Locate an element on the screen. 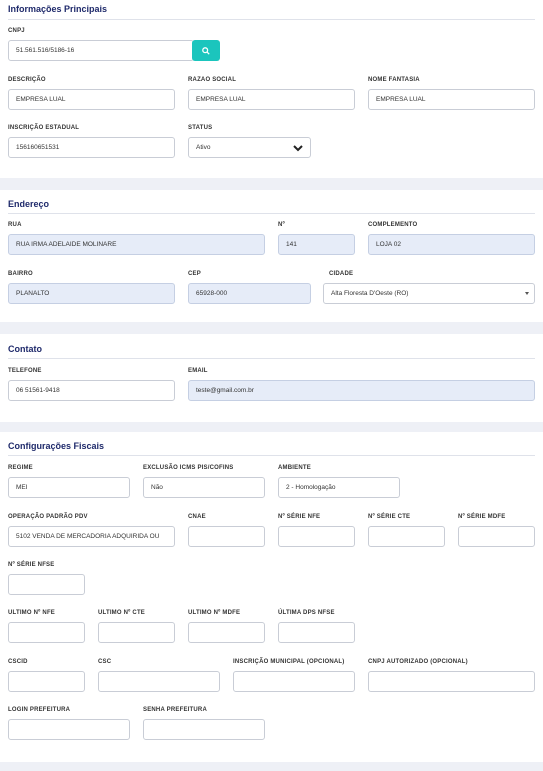 This screenshot has width=543, height=771. section-title: Informações Principais is located at coordinates (58, 9).